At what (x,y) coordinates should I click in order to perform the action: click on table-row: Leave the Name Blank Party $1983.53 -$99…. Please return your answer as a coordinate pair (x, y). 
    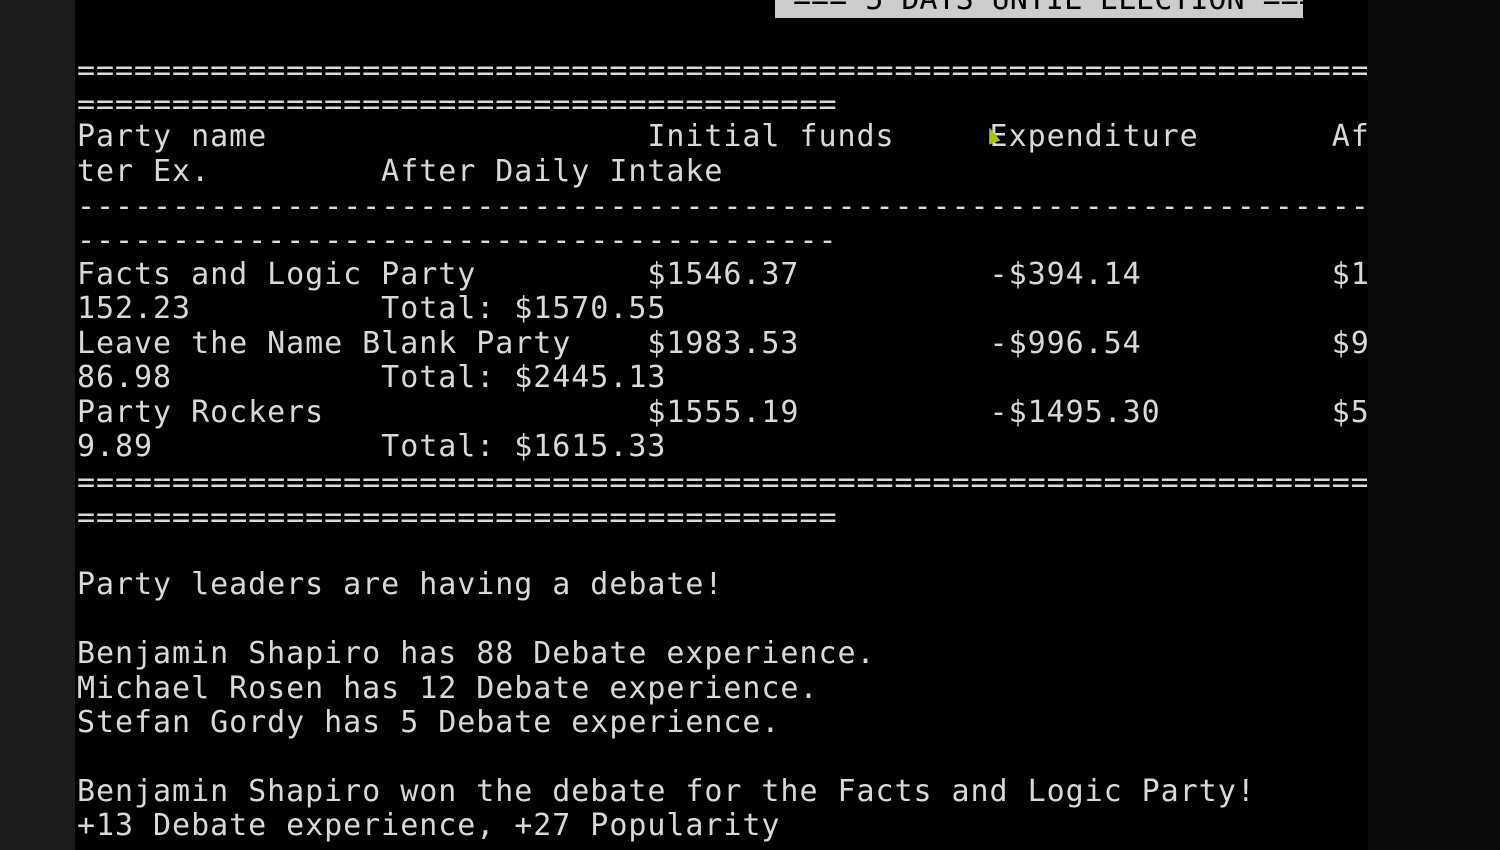
    Looking at the image, I should click on (722, 343).